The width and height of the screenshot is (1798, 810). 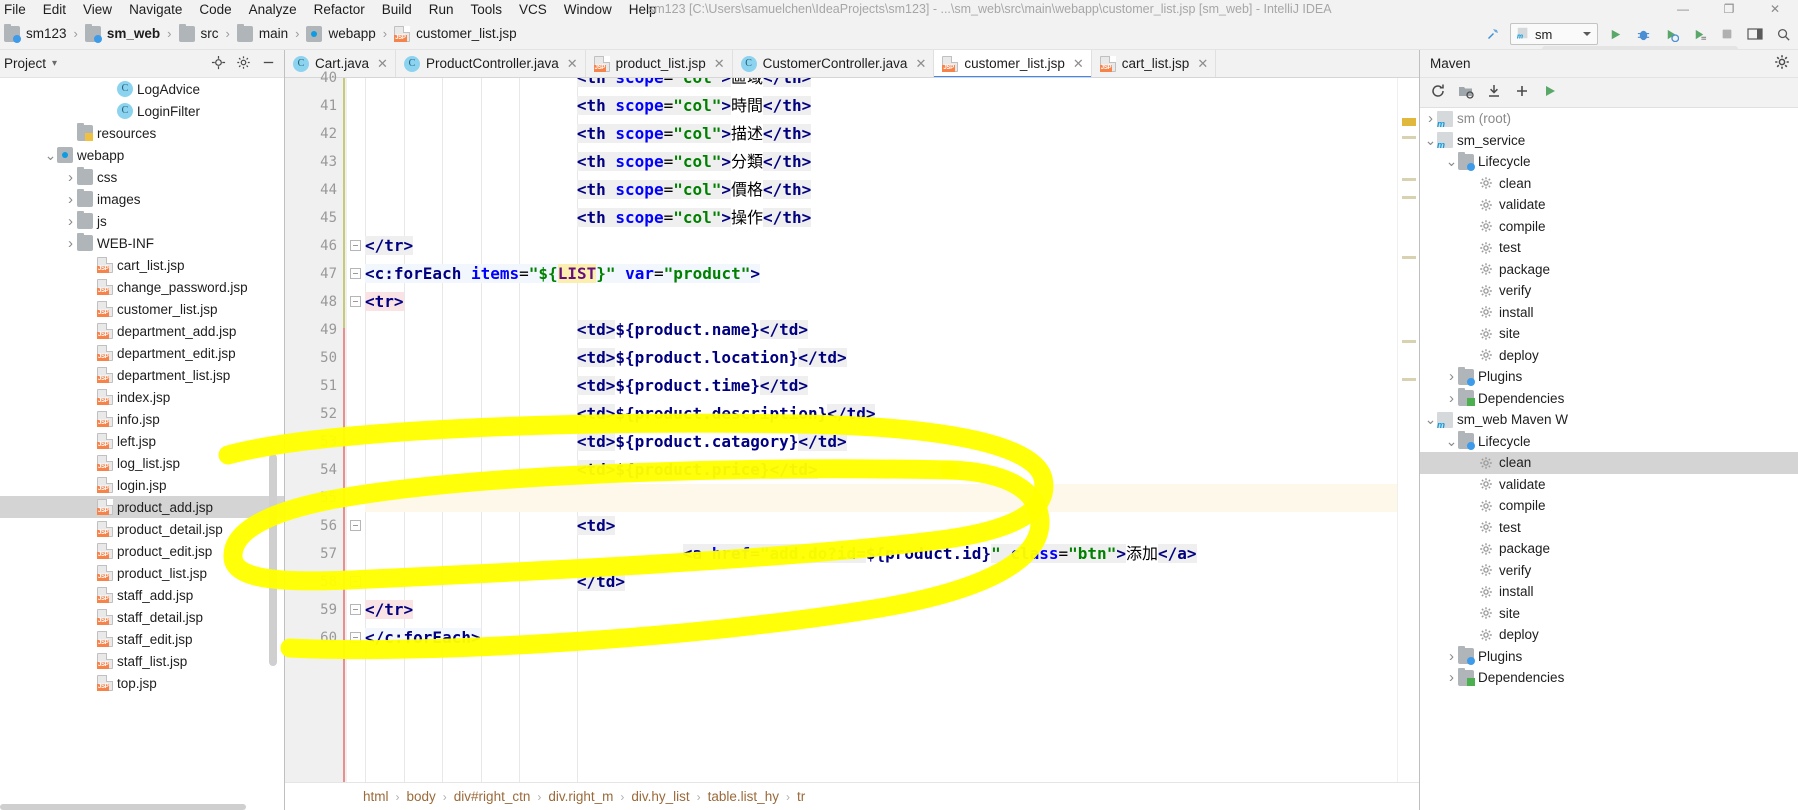 I want to click on locate-icon, so click(x=218, y=64).